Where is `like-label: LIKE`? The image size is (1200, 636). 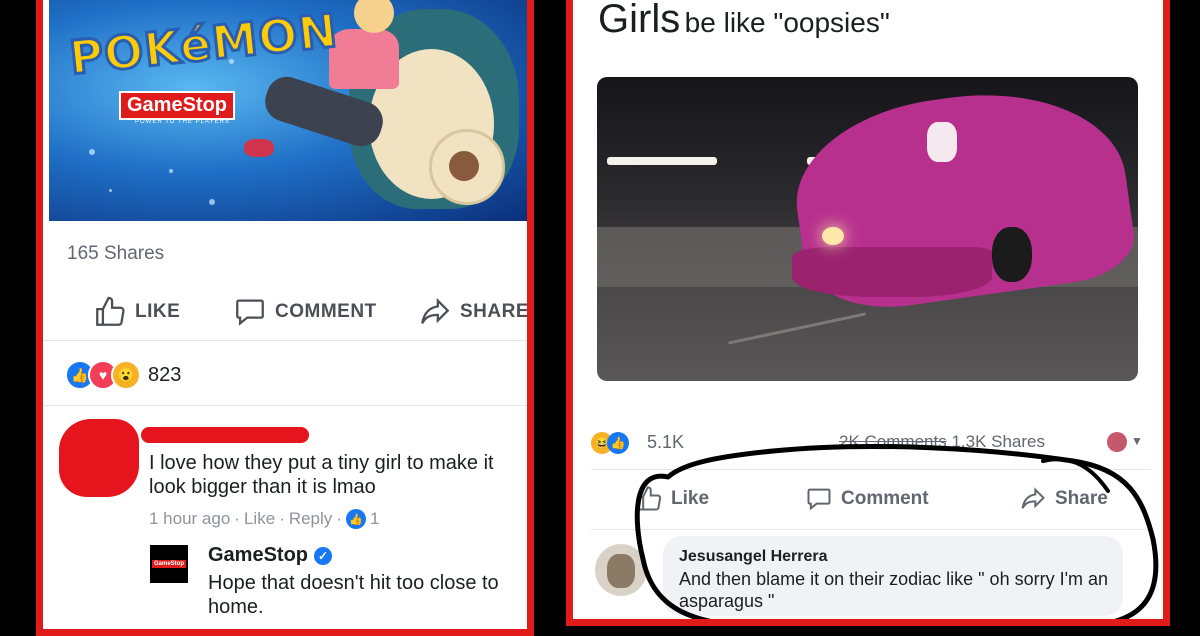
like-label: LIKE is located at coordinates (158, 311).